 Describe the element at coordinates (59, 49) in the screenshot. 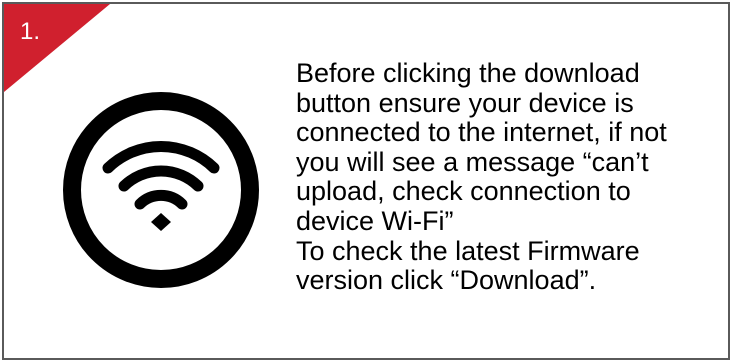

I see `step-corner-badge: 1.` at that location.